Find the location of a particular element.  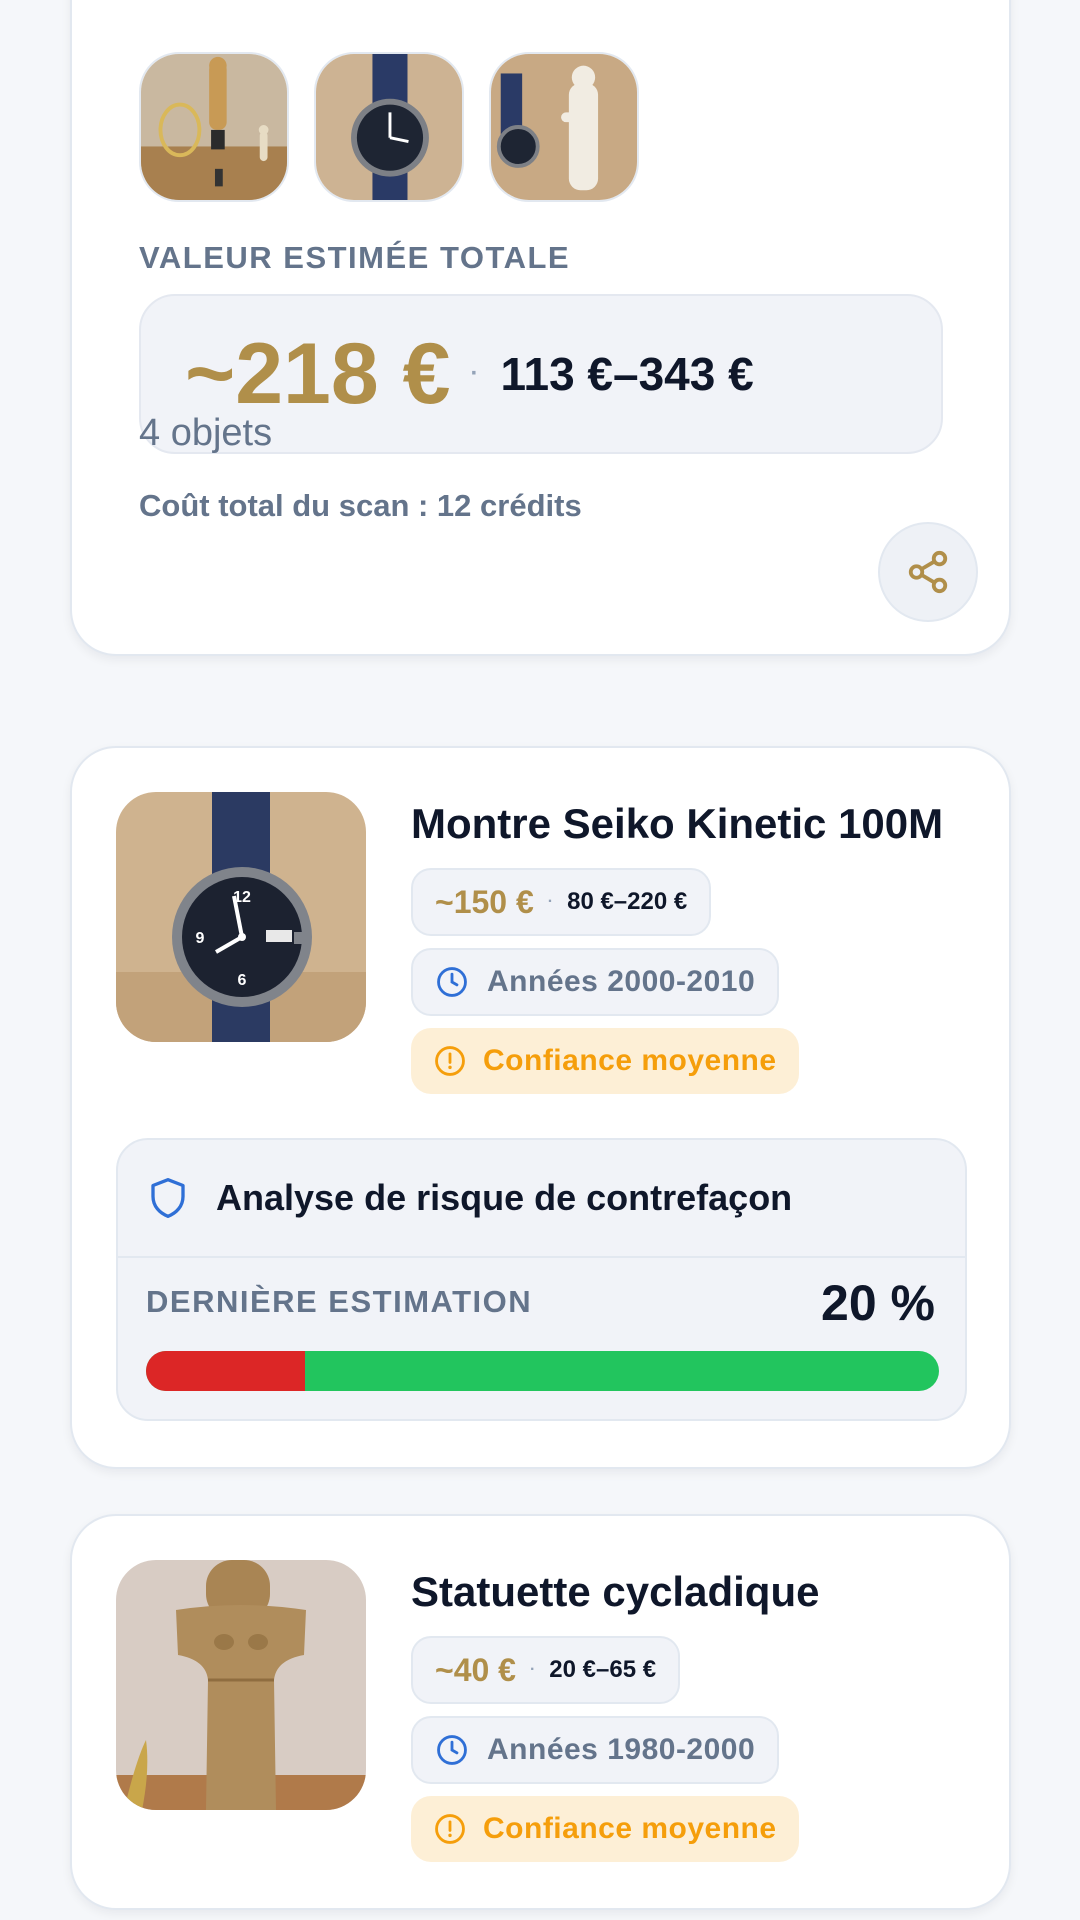

svg-text: 6 is located at coordinates (242, 980).